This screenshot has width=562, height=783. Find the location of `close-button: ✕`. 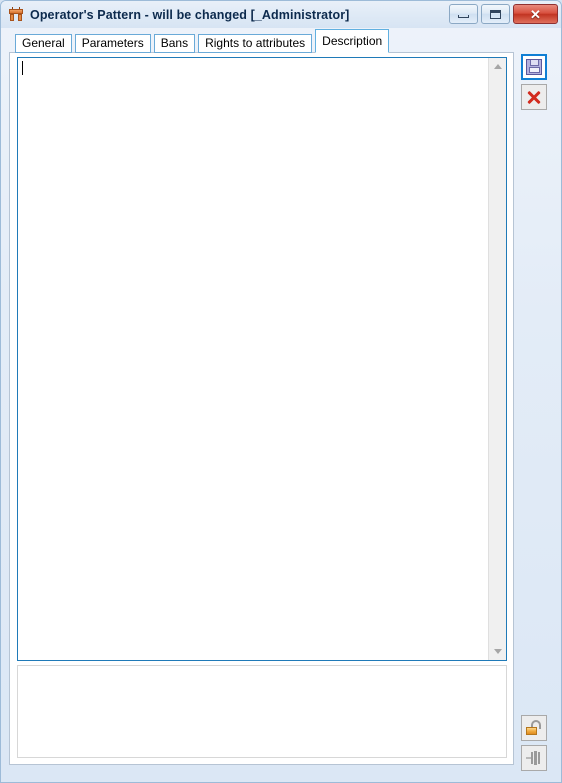

close-button: ✕ is located at coordinates (535, 14).